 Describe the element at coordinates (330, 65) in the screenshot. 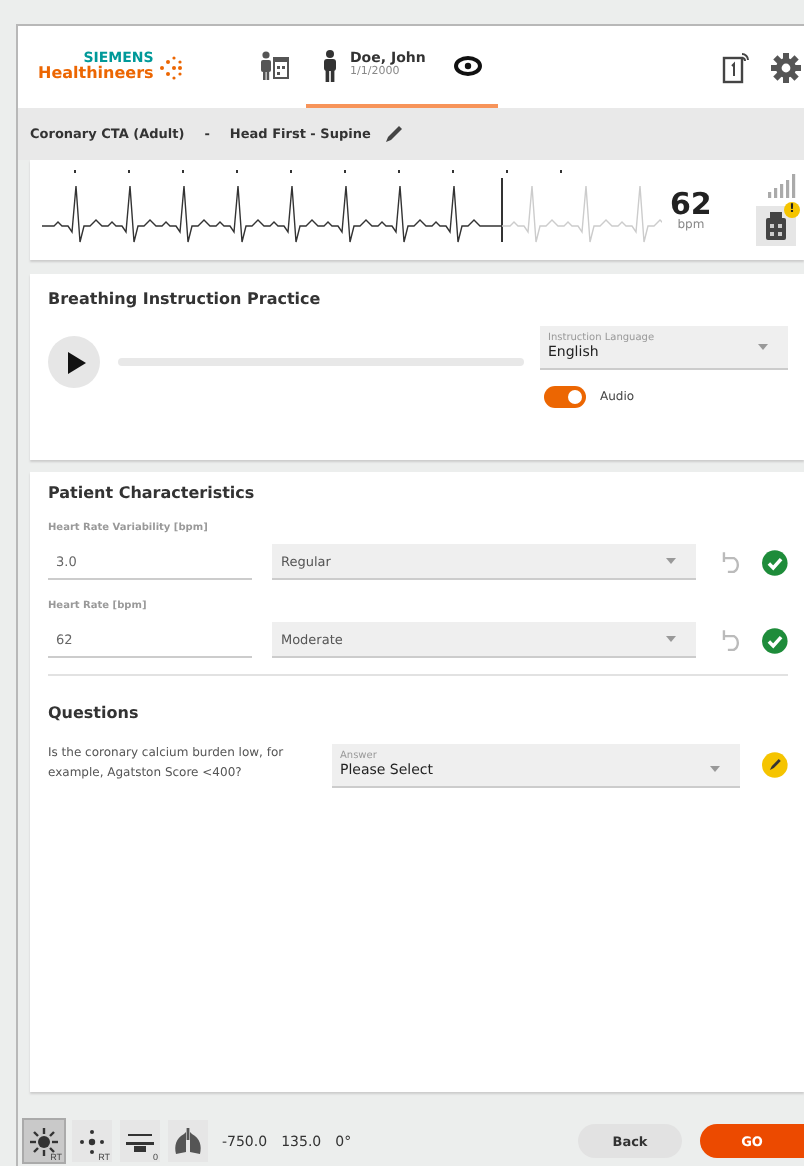

I see `person-icon` at that location.